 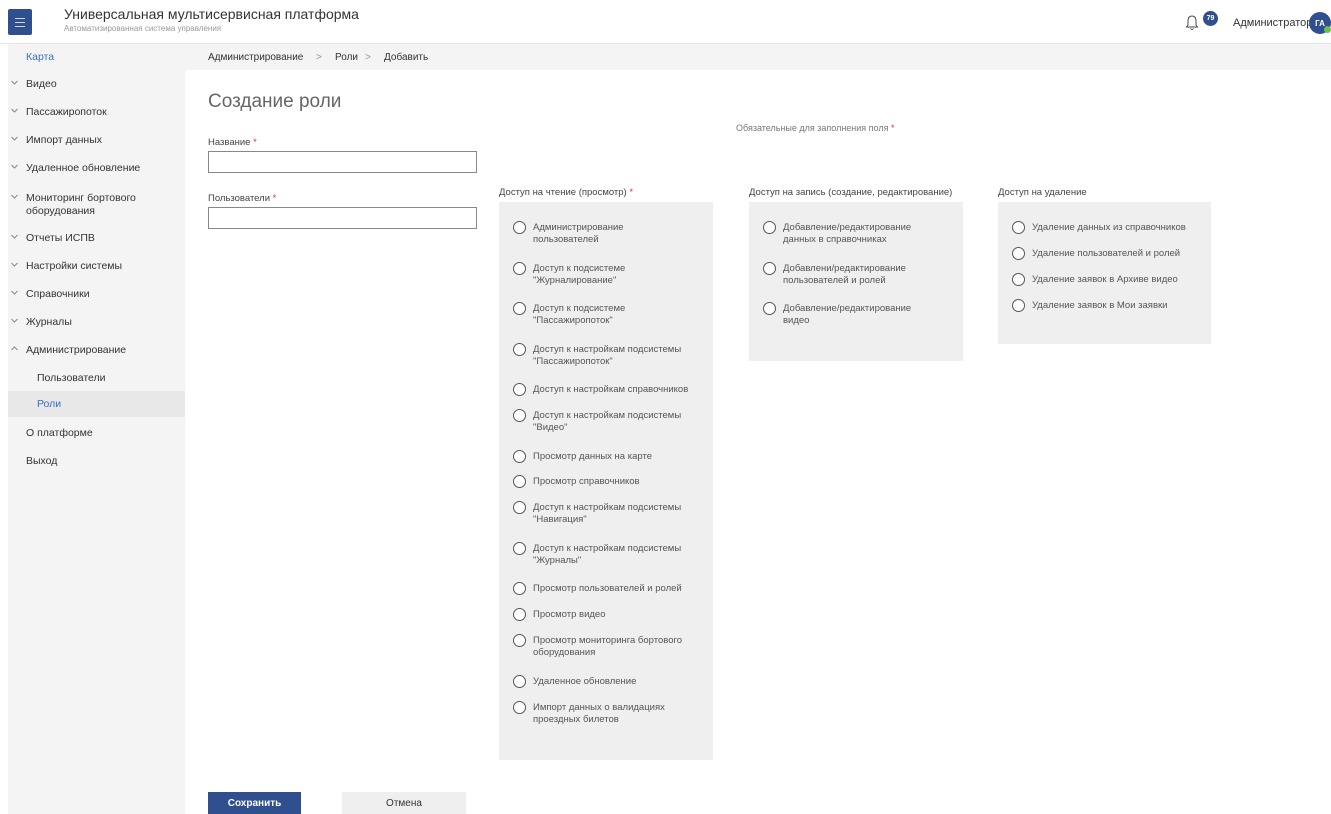 What do you see at coordinates (96, 350) in the screenshot?
I see `sidebar-item-10: Администрирование` at bounding box center [96, 350].